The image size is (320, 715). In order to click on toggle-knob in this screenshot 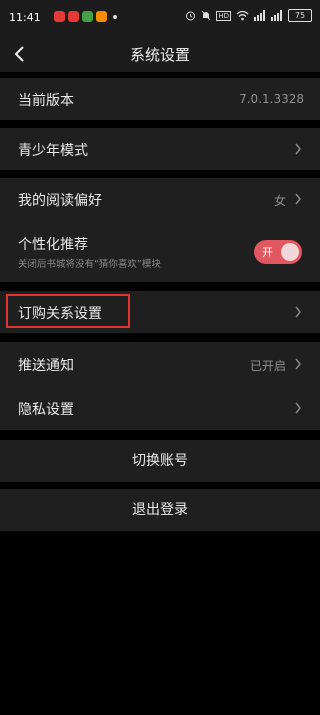, I will do `click(290, 252)`.